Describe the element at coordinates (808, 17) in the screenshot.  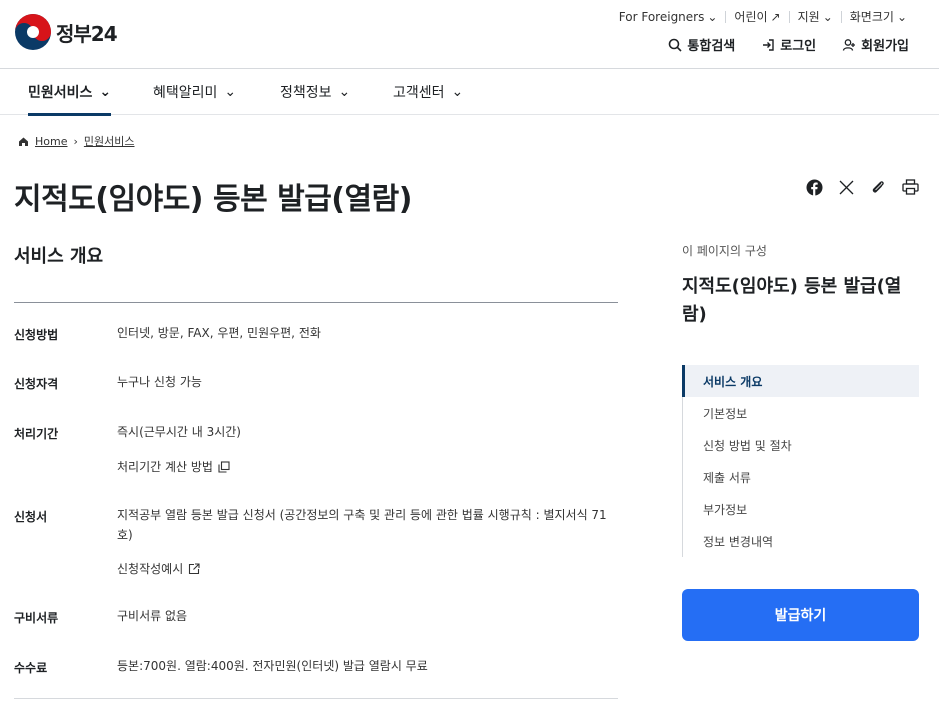
I see `support-label: 지원` at that location.